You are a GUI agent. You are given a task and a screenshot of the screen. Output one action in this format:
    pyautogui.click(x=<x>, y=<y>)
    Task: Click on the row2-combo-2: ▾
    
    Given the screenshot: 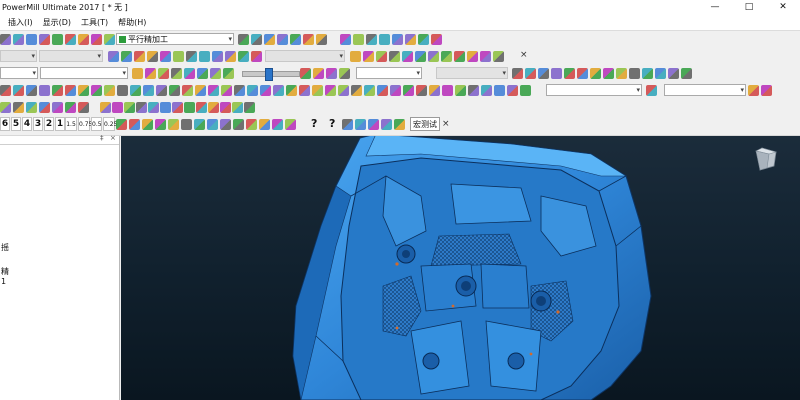 What is the action you would take?
    pyautogui.click(x=71, y=56)
    